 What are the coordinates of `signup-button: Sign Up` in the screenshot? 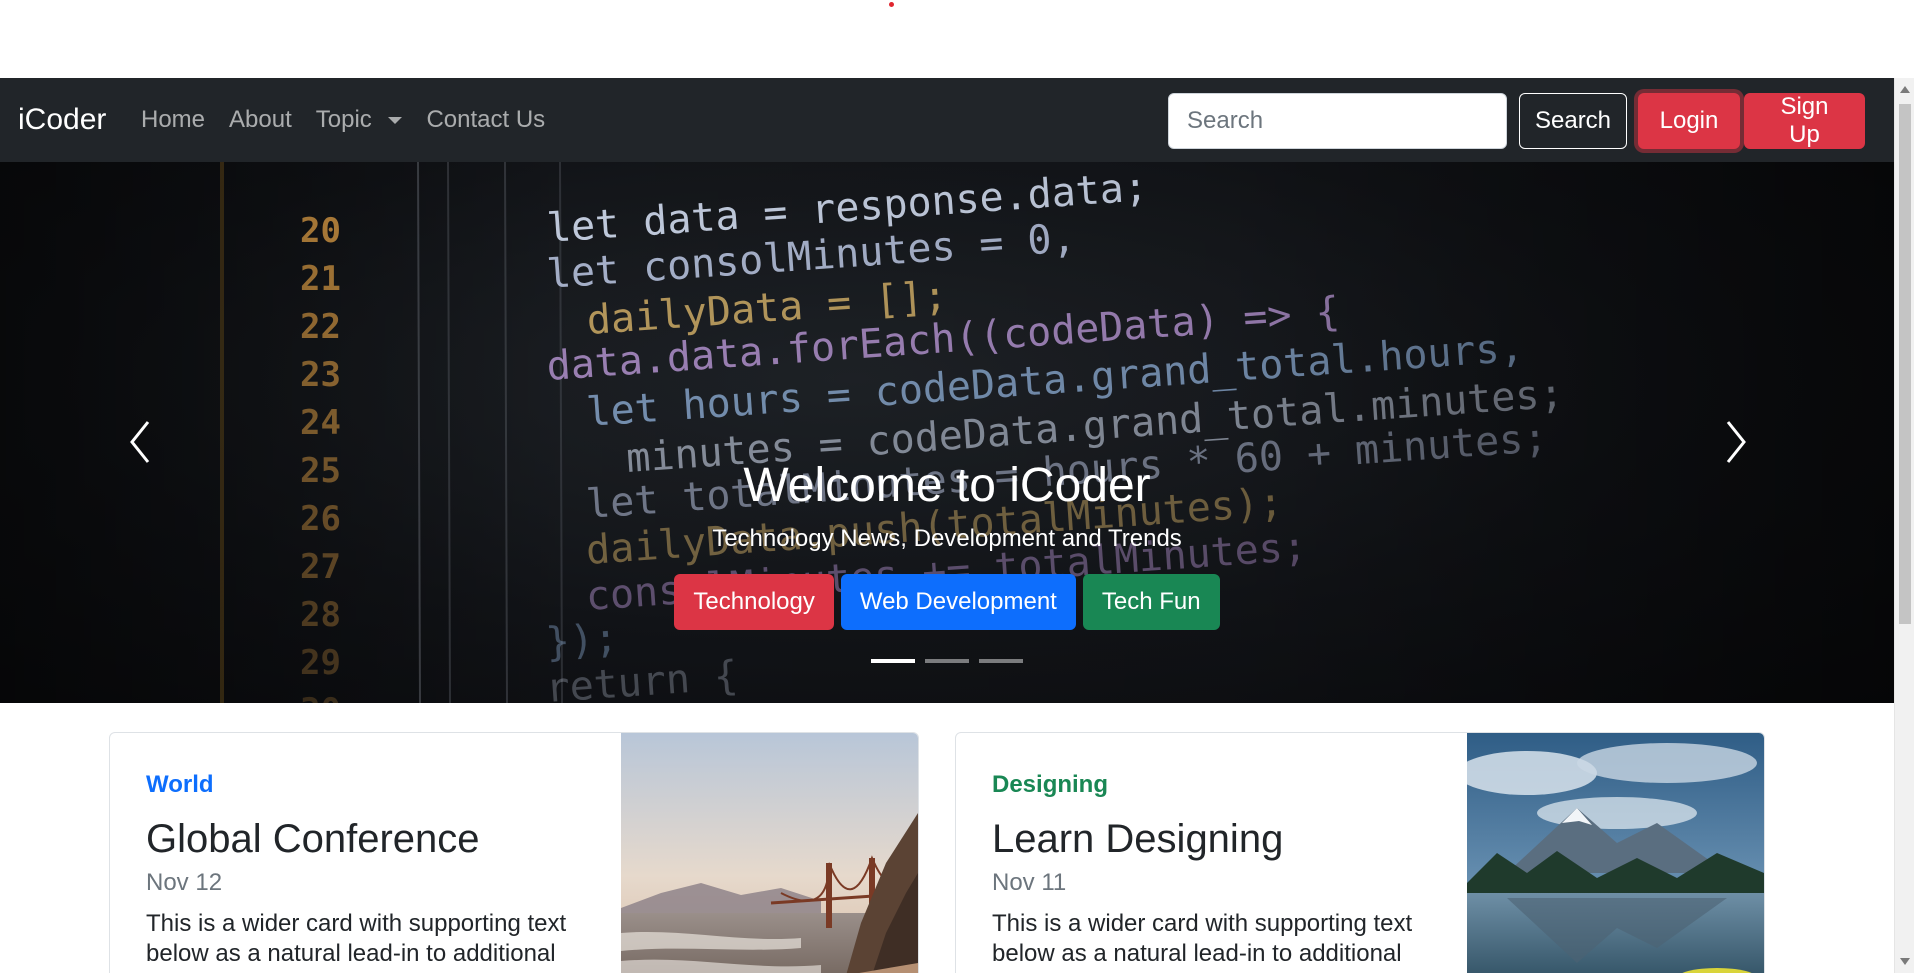 It's located at (1804, 121).